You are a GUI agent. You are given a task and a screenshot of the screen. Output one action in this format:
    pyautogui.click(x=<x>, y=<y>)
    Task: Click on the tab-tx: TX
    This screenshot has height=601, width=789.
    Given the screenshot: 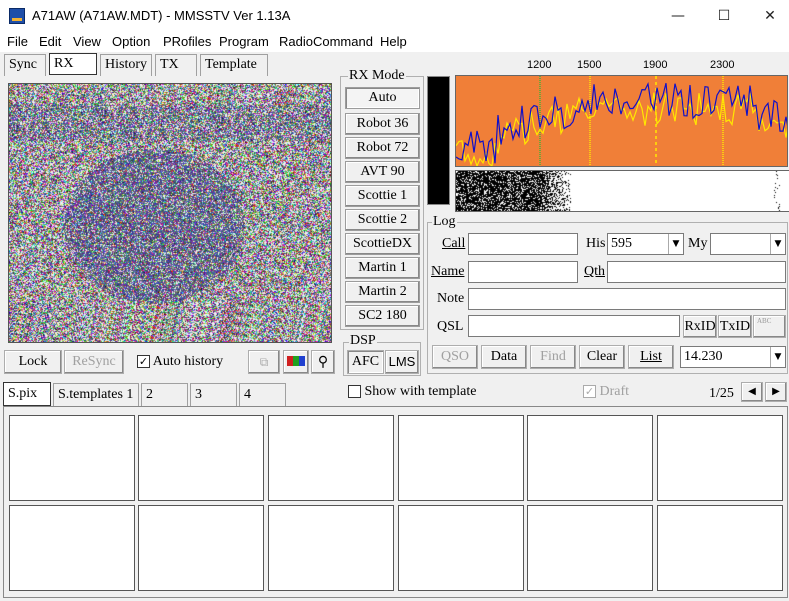 What is the action you would take?
    pyautogui.click(x=176, y=65)
    